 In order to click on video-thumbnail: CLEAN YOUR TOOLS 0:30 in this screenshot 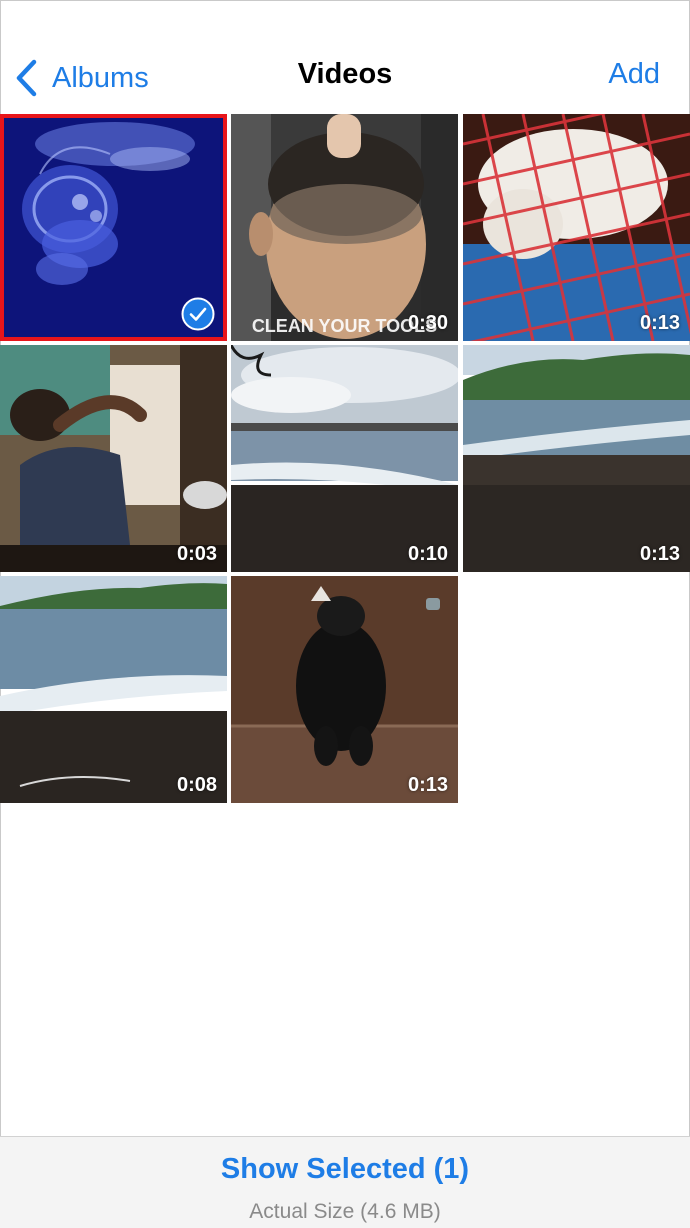, I will do `click(344, 227)`.